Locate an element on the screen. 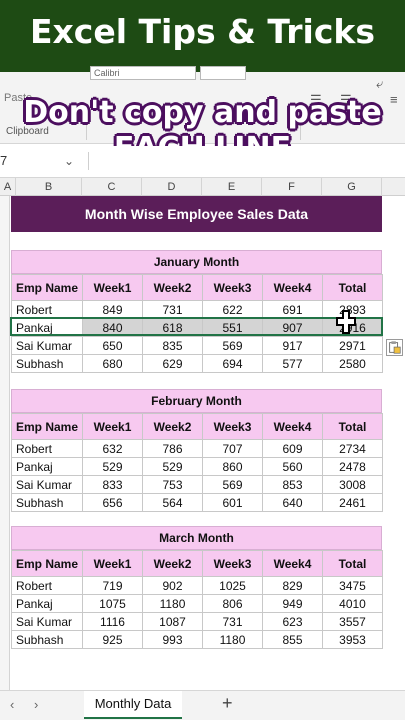 The width and height of the screenshot is (405, 720). month-title-january: January Month is located at coordinates (196, 262).